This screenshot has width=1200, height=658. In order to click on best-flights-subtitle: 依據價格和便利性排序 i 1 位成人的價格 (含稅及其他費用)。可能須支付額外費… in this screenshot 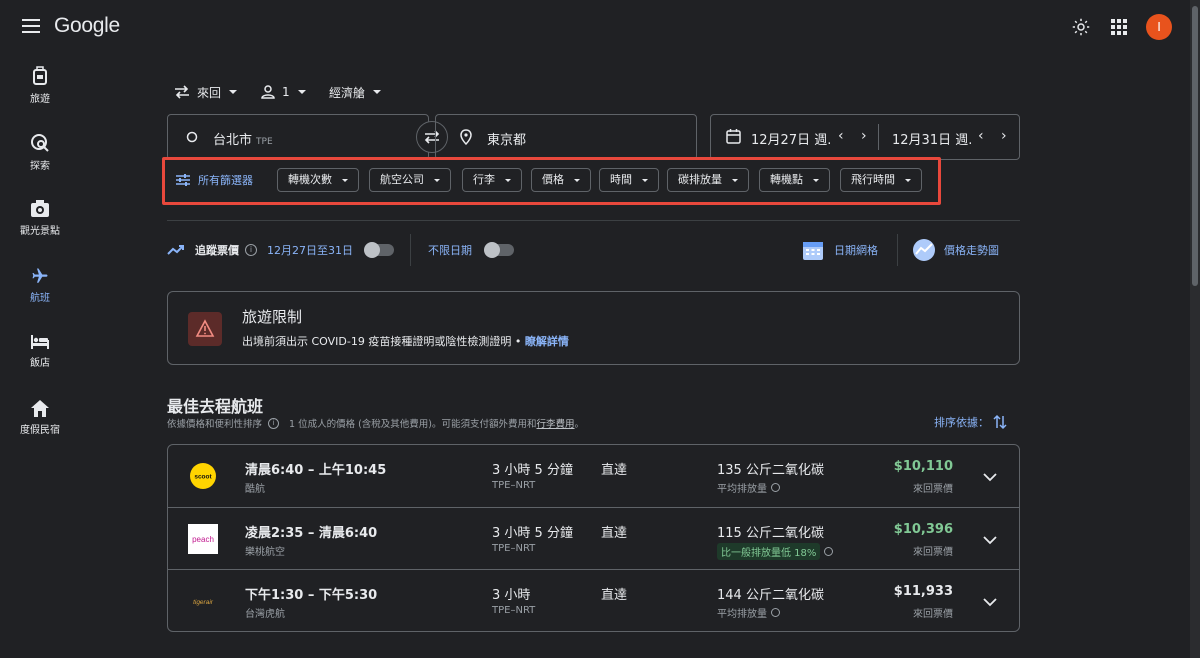, I will do `click(375, 423)`.